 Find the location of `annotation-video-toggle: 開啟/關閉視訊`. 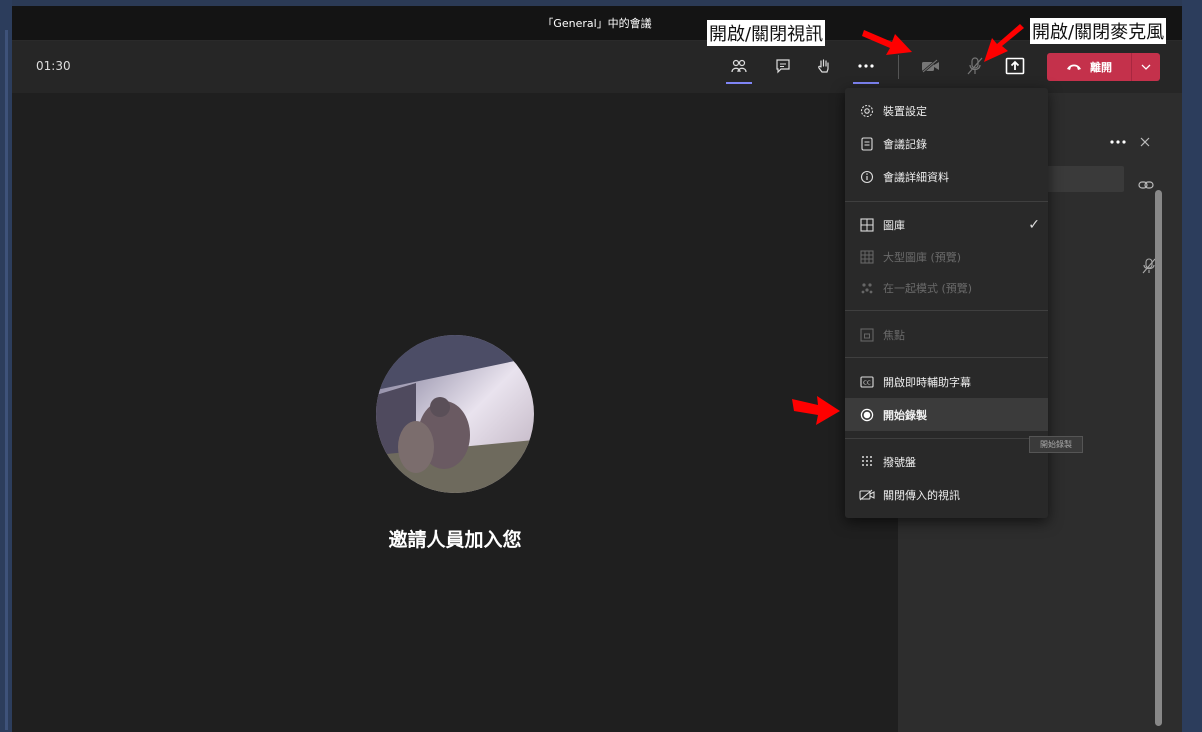

annotation-video-toggle: 開啟/關閉視訊 is located at coordinates (766, 33).